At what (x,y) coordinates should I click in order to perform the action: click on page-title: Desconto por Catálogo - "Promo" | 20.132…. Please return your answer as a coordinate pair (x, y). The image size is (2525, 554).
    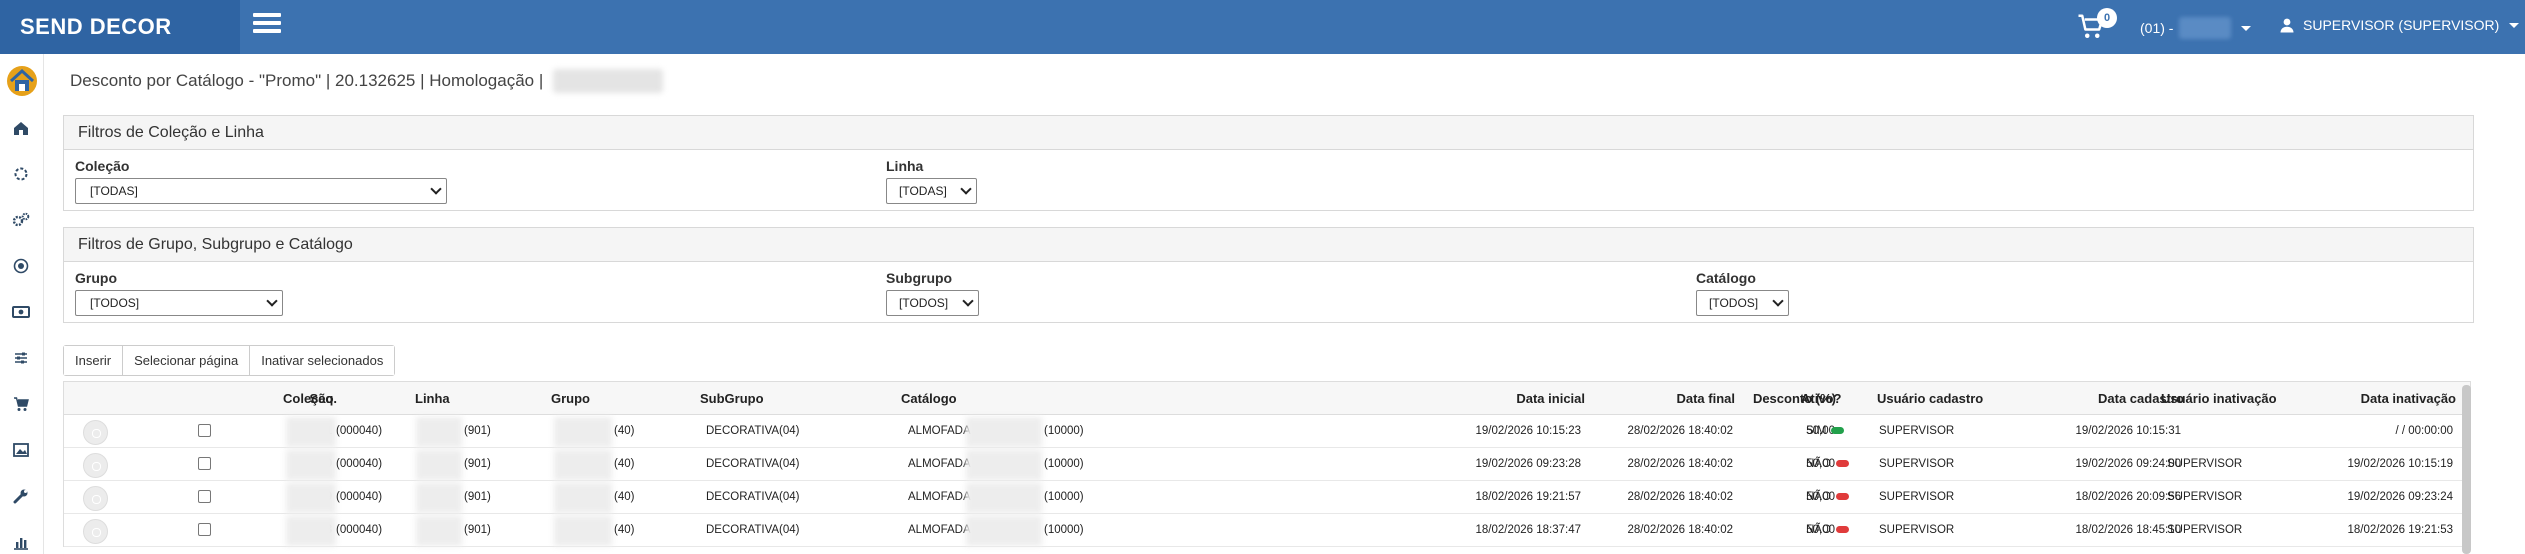
    Looking at the image, I should click on (367, 81).